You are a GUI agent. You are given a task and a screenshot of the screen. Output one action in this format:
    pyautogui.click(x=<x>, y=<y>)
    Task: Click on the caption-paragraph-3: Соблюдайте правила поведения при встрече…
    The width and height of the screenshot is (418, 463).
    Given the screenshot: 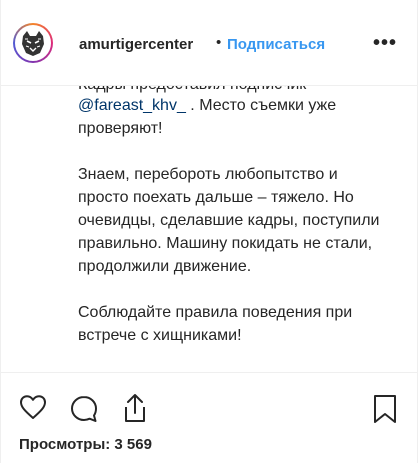 What is the action you would take?
    pyautogui.click(x=215, y=324)
    